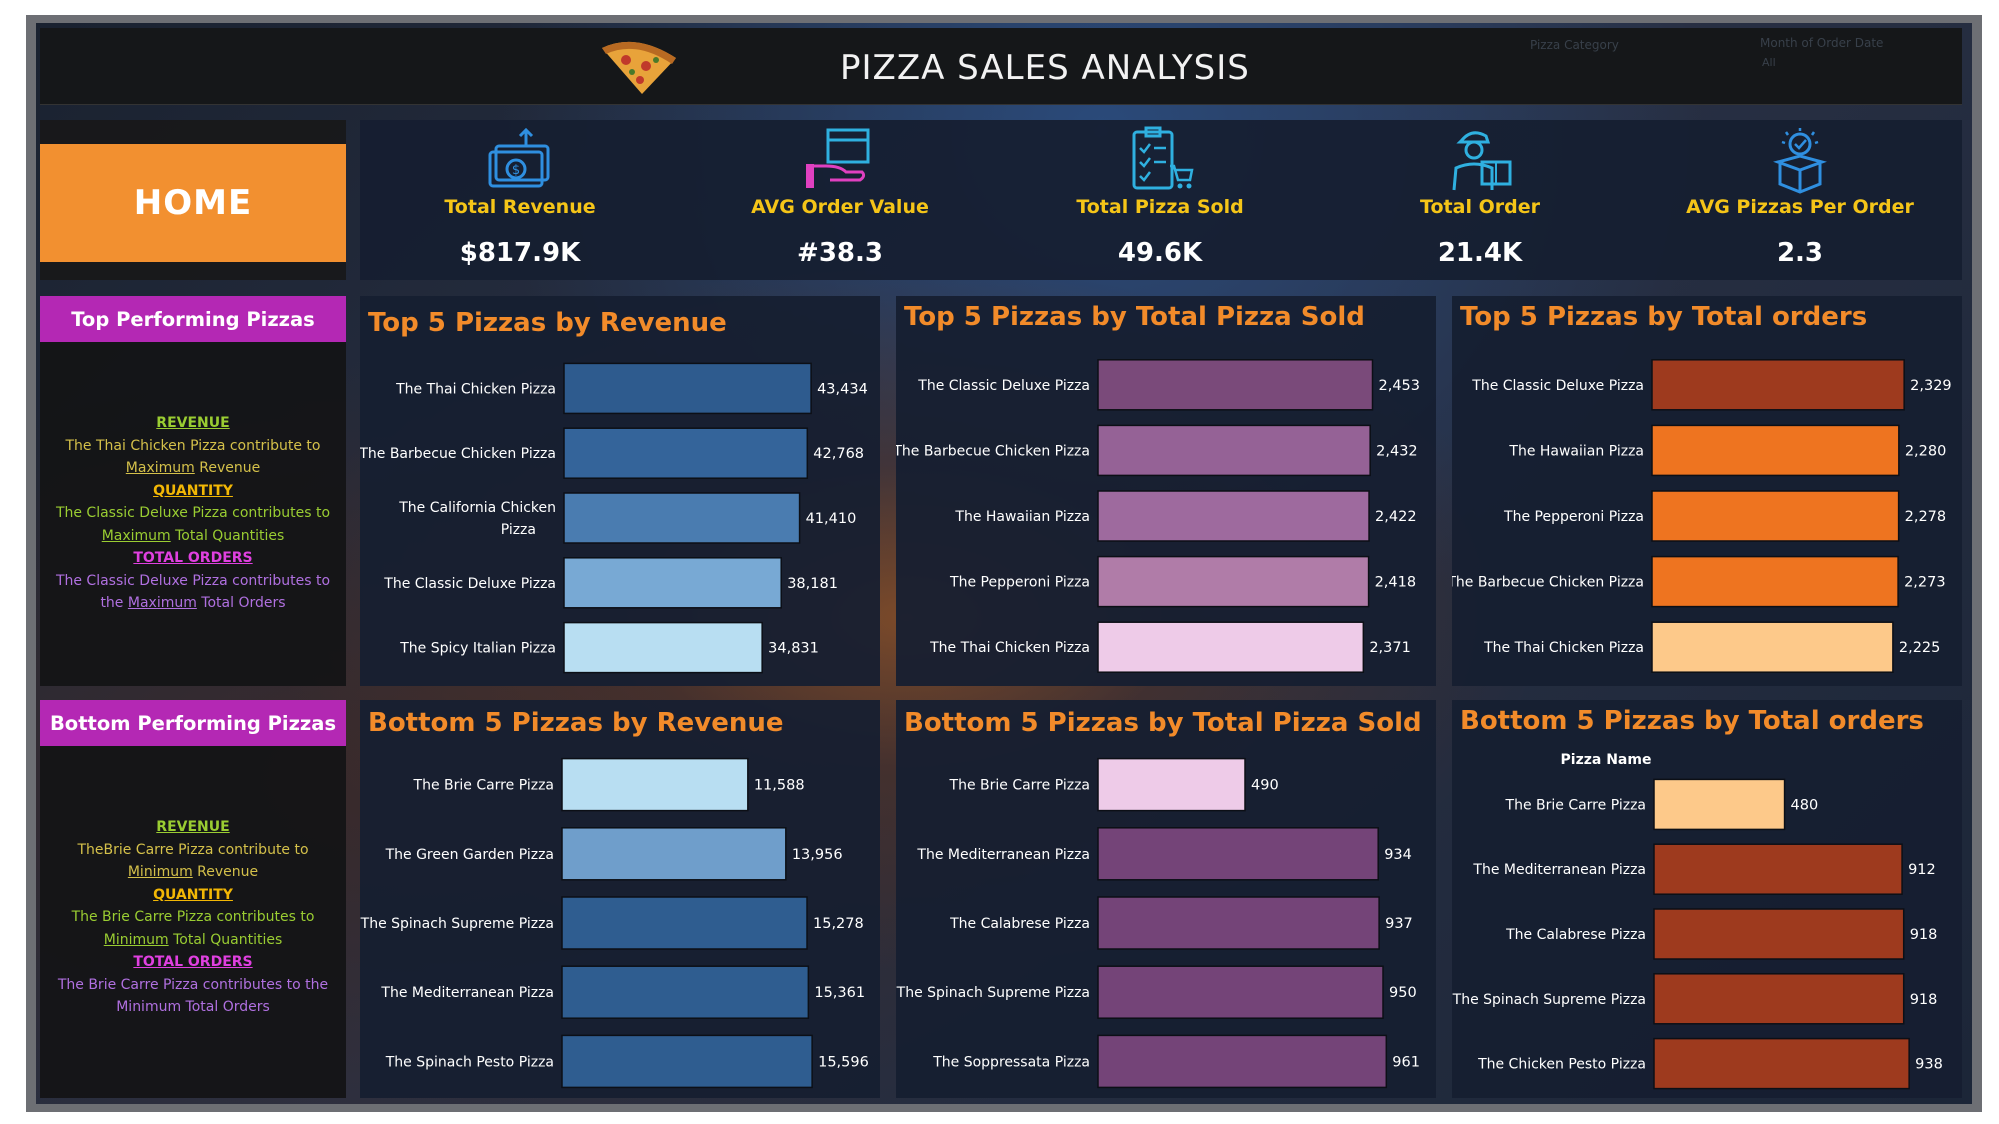  What do you see at coordinates (812, 584) in the screenshot?
I see `data-label: 38,181` at bounding box center [812, 584].